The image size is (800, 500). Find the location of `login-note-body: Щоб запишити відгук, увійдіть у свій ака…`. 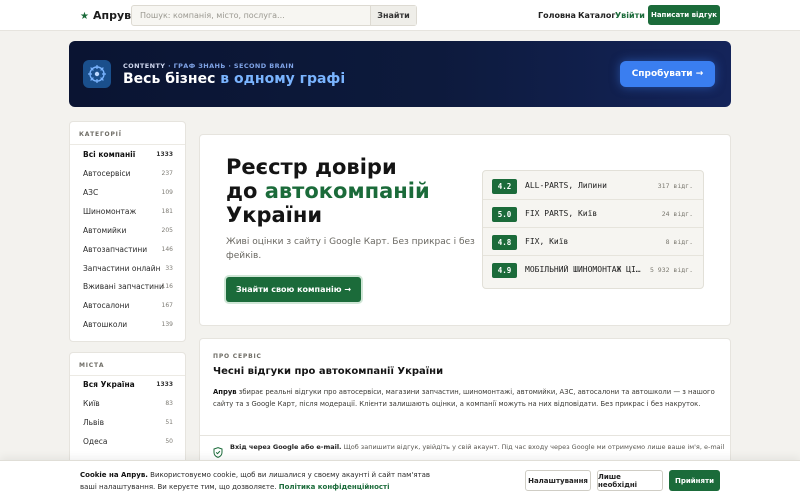

login-note-body: Щоб запишити відгук, увійдіть у свій ака… is located at coordinates (534, 447).